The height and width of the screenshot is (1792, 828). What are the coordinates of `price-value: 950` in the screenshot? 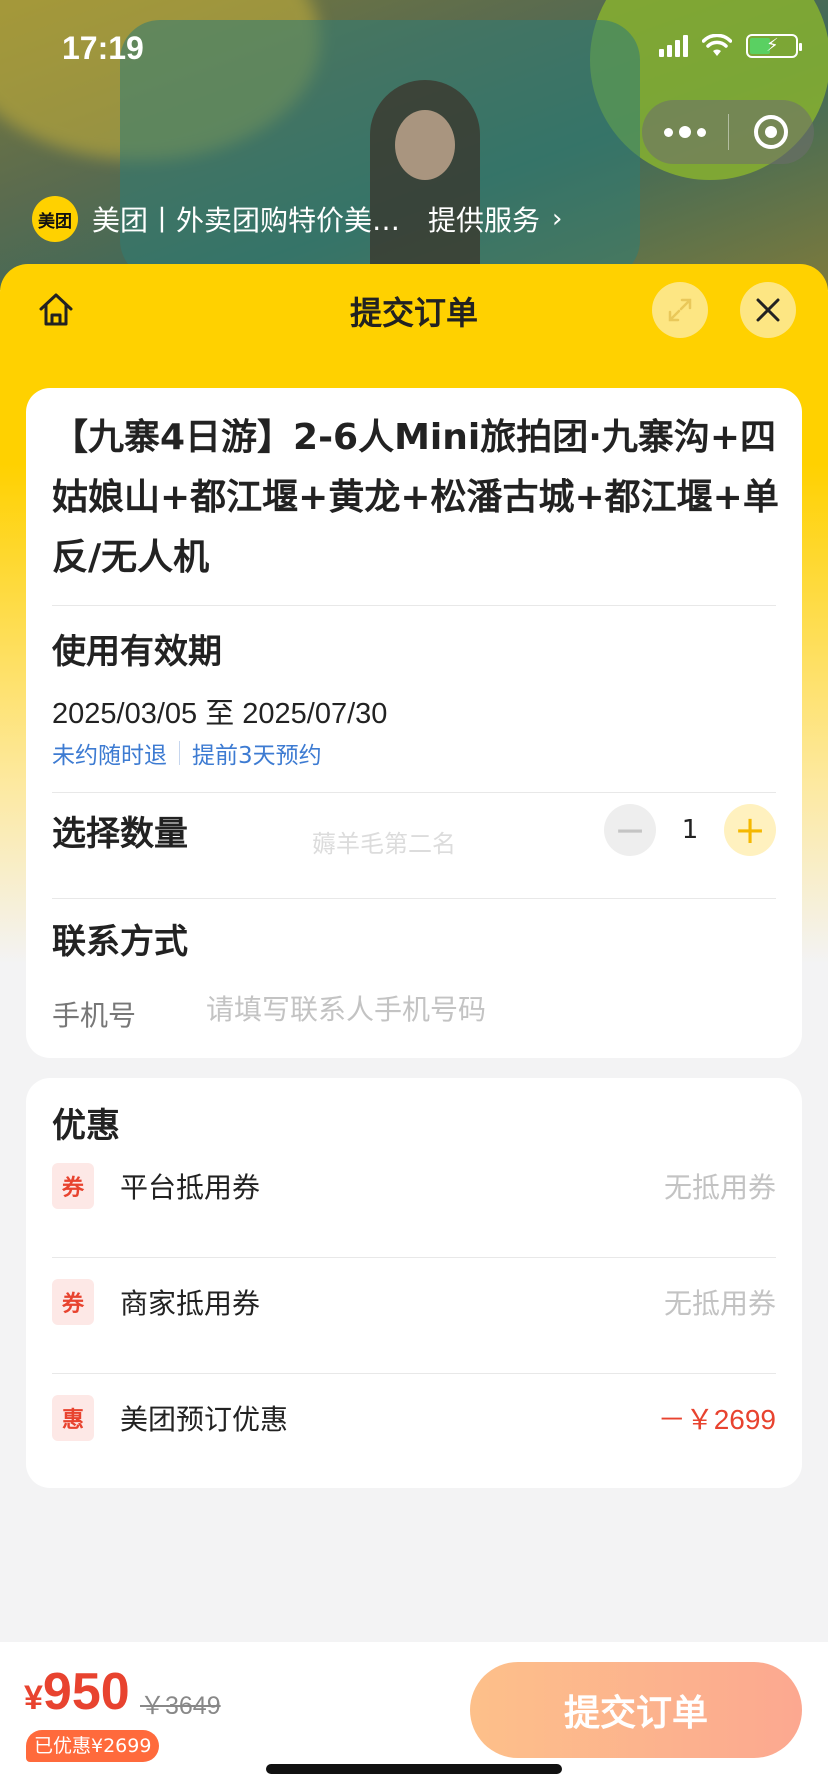 It's located at (86, 1692).